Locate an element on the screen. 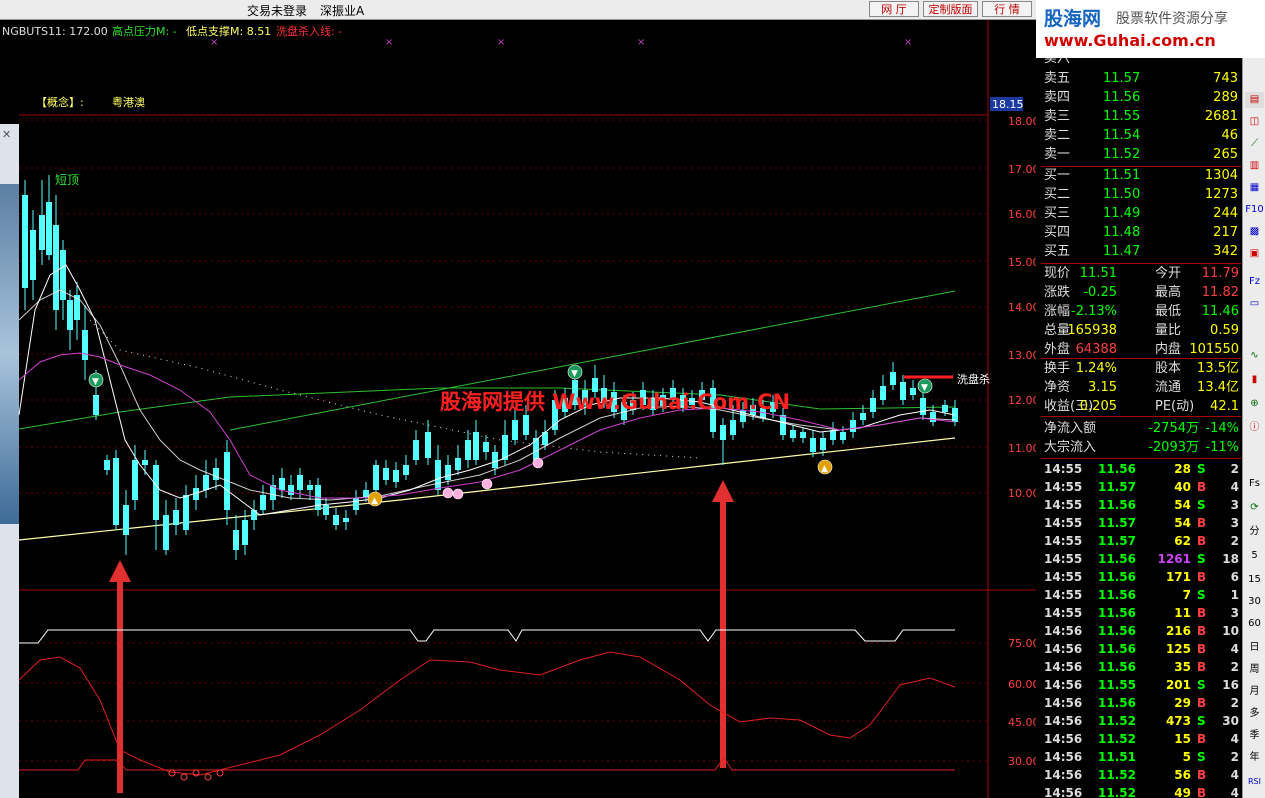  tick-row: 14:56 11.52 473 S 30 is located at coordinates (1141, 721).